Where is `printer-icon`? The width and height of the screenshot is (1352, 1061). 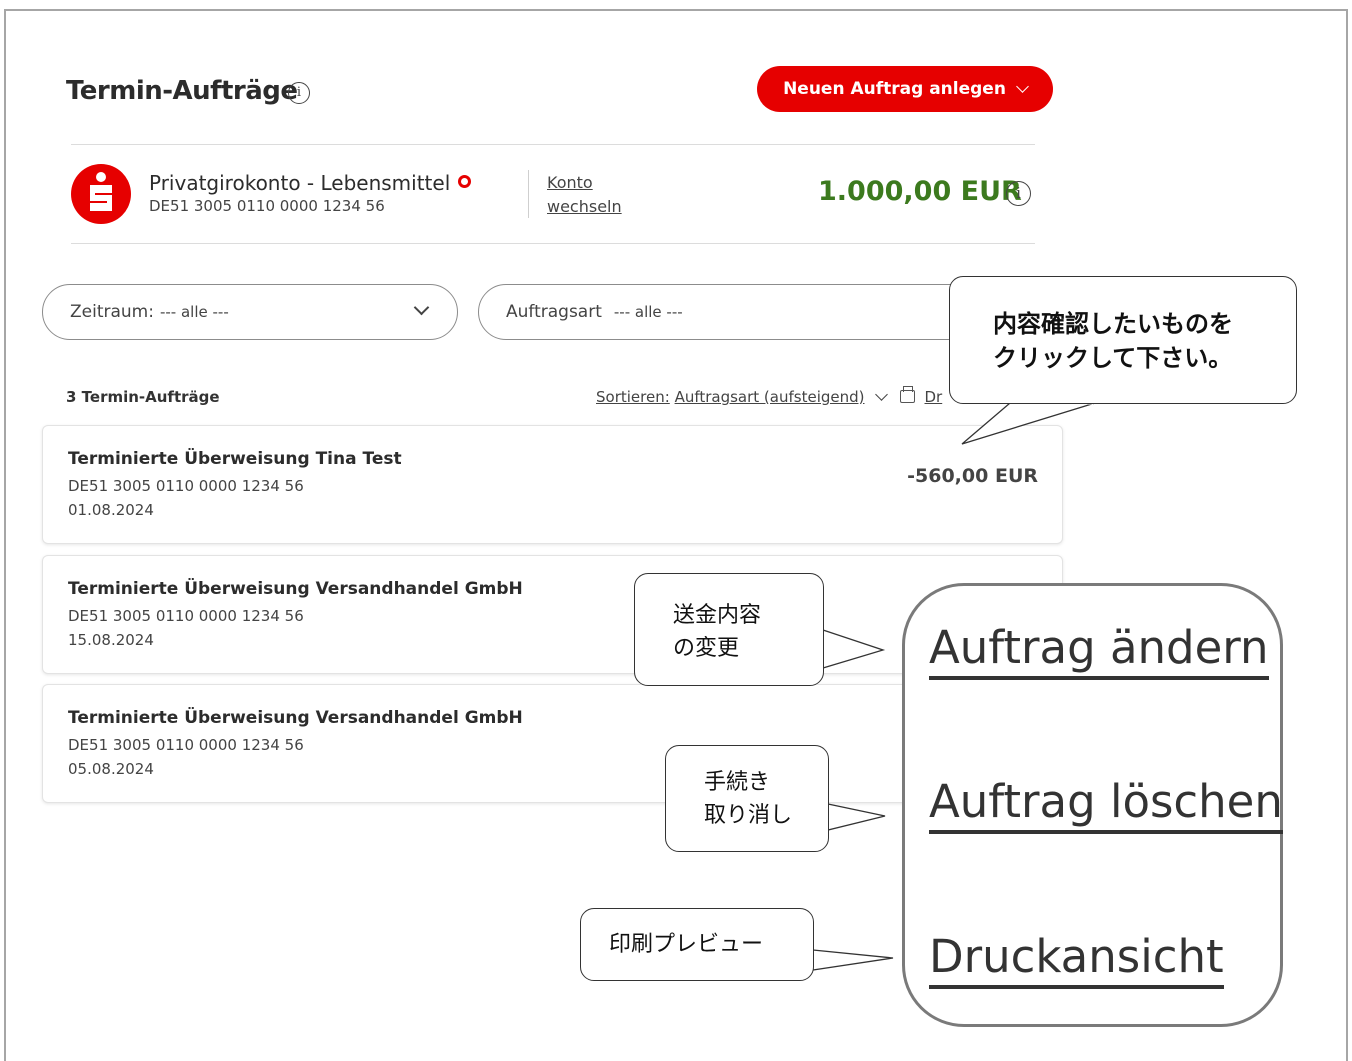 printer-icon is located at coordinates (907, 394).